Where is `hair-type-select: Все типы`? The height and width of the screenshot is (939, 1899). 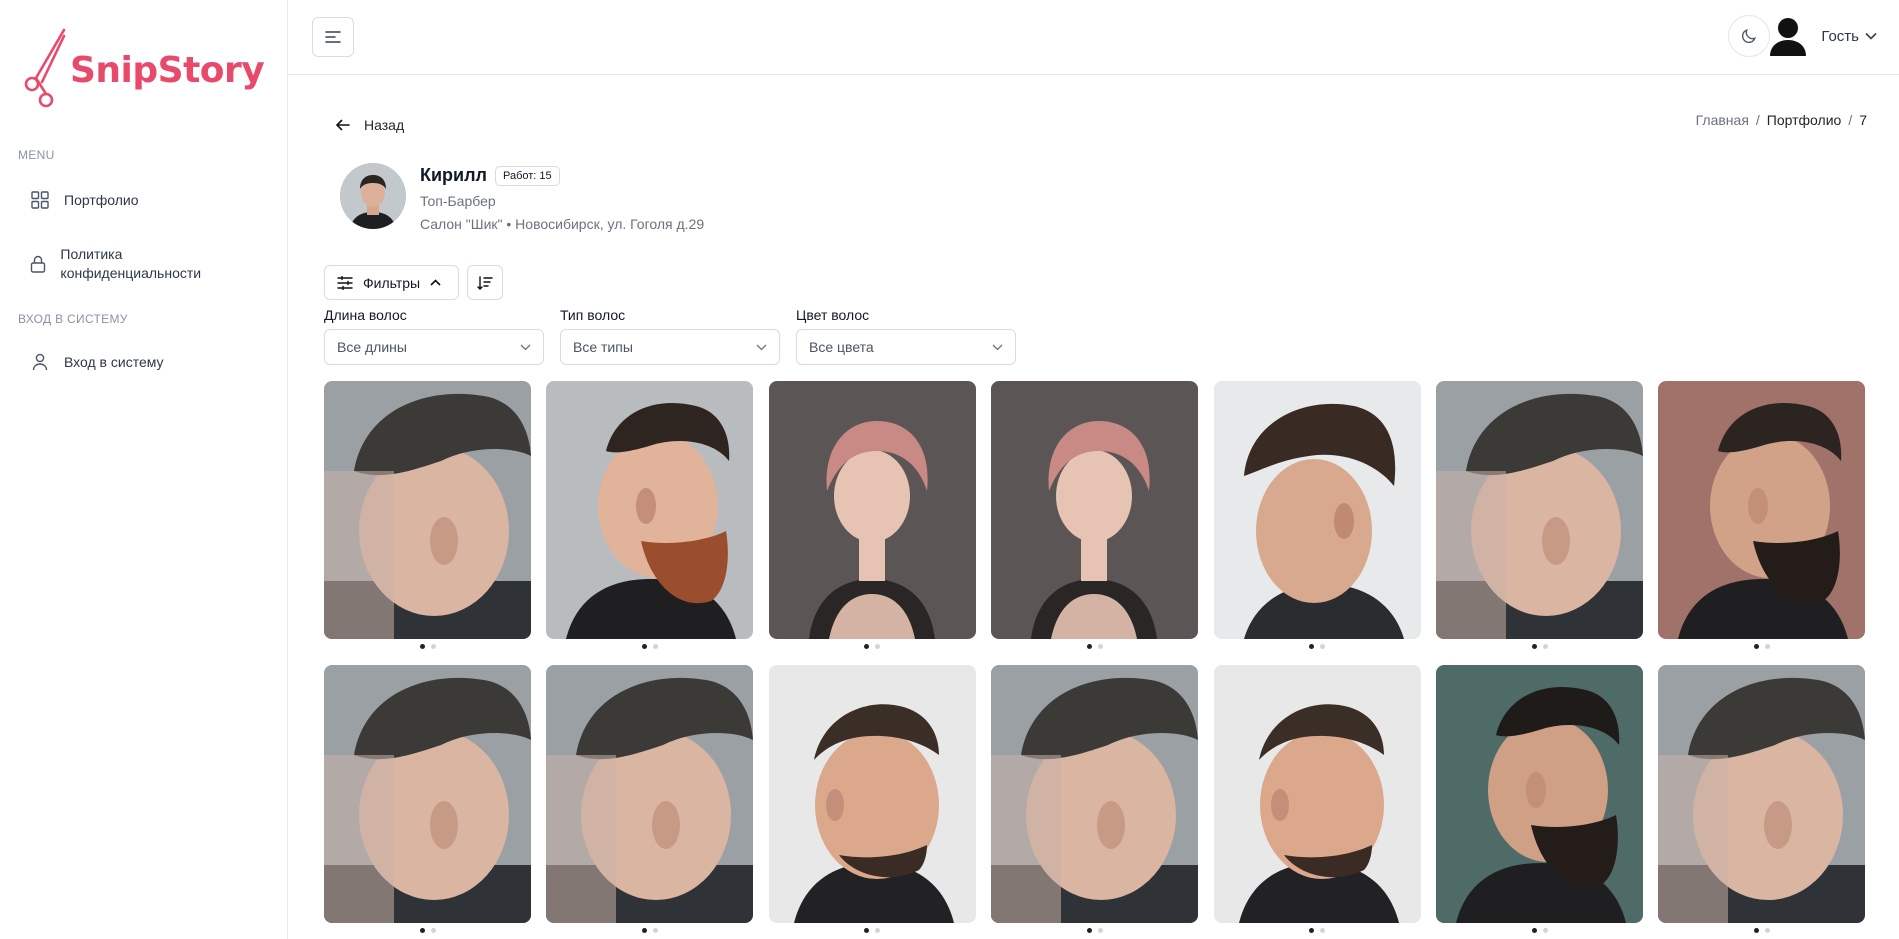
hair-type-select: Все типы is located at coordinates (670, 347).